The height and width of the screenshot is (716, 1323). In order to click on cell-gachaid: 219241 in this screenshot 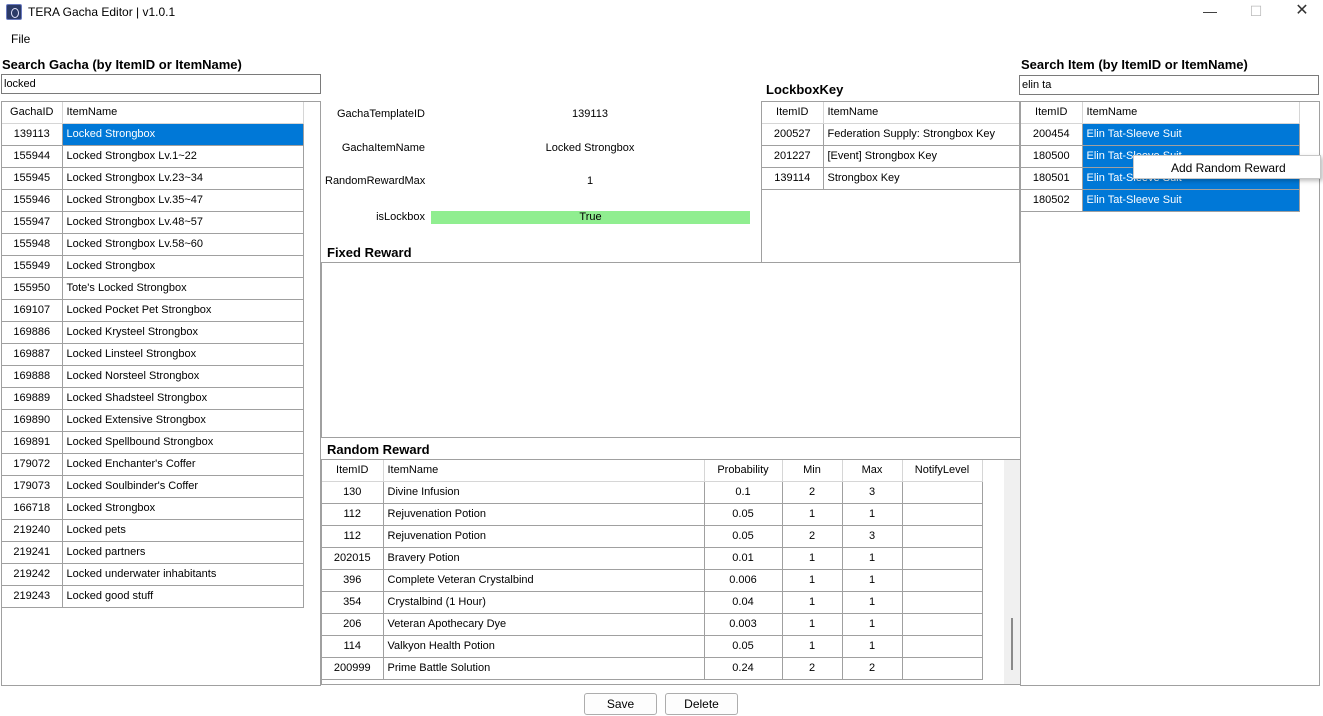, I will do `click(32, 552)`.